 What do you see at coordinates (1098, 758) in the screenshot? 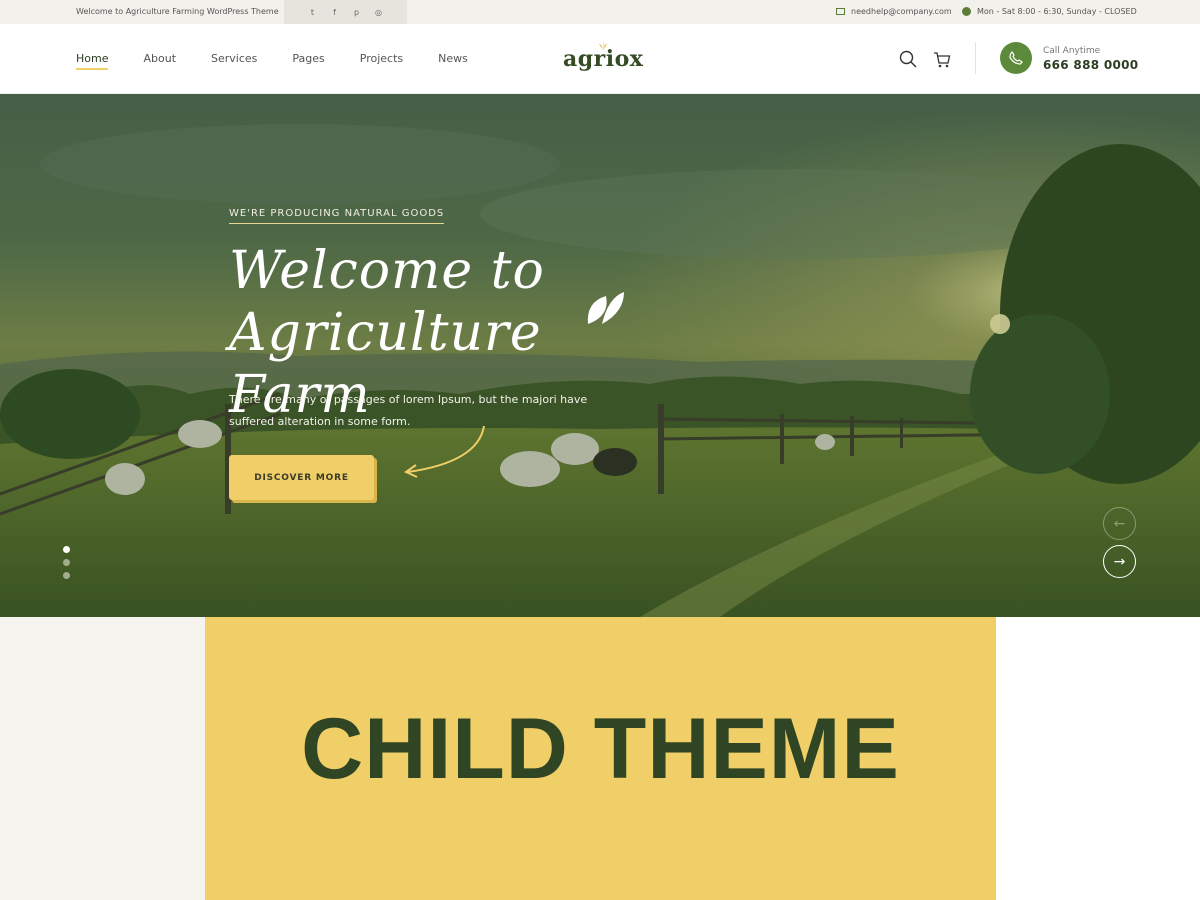
I see `banner-right-panel` at bounding box center [1098, 758].